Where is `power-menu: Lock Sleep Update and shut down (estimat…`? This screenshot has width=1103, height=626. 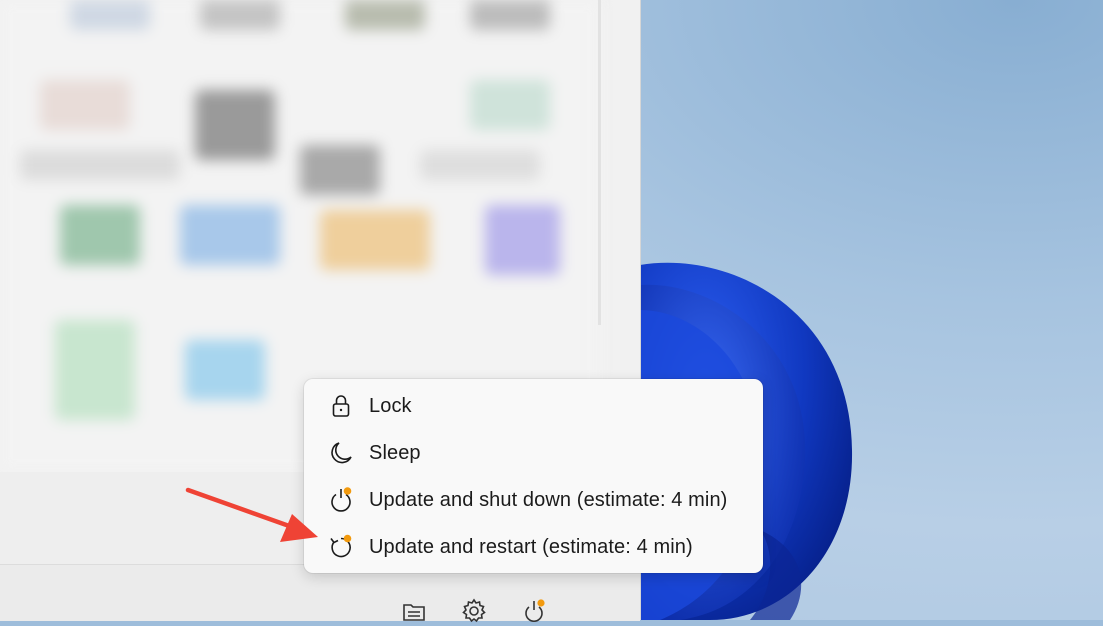 power-menu: Lock Sleep Update and shut down (estimat… is located at coordinates (533, 476).